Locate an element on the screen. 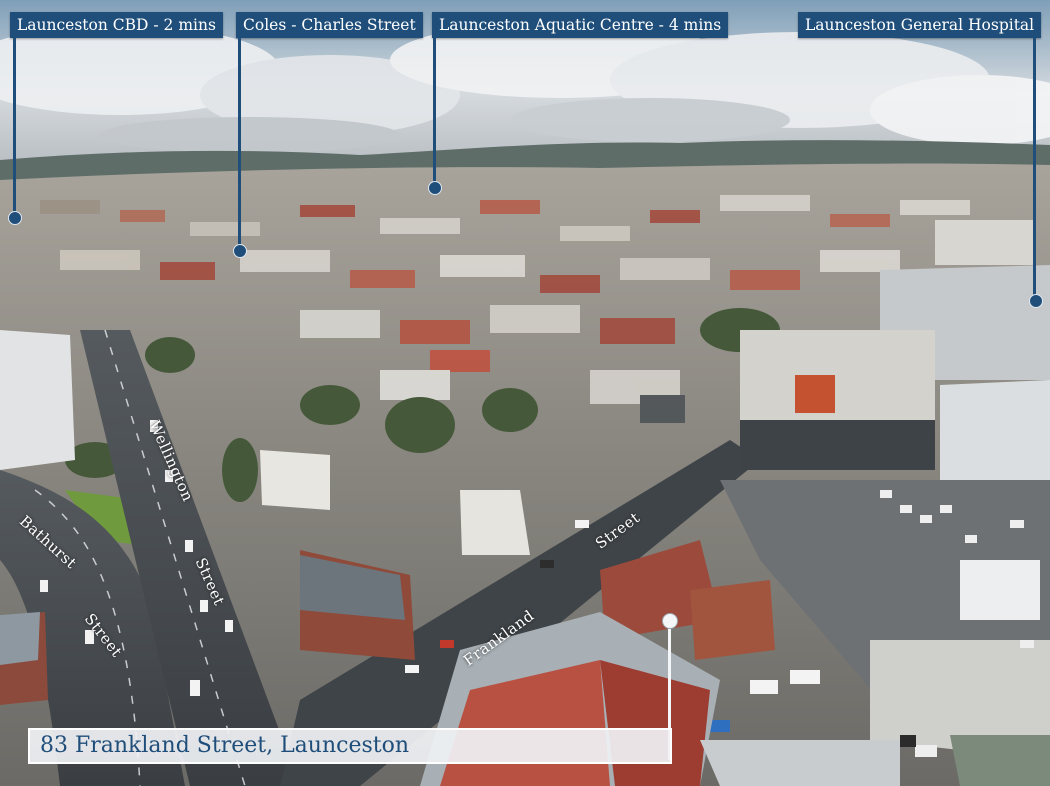  address-pin is located at coordinates (670, 621).